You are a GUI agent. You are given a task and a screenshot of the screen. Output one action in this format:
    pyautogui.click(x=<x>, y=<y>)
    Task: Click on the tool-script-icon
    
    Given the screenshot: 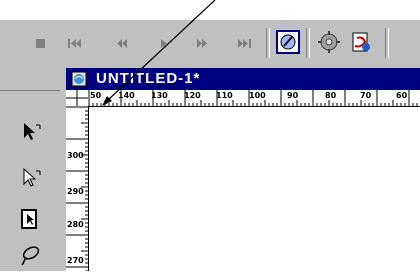 What is the action you would take?
    pyautogui.click(x=361, y=42)
    